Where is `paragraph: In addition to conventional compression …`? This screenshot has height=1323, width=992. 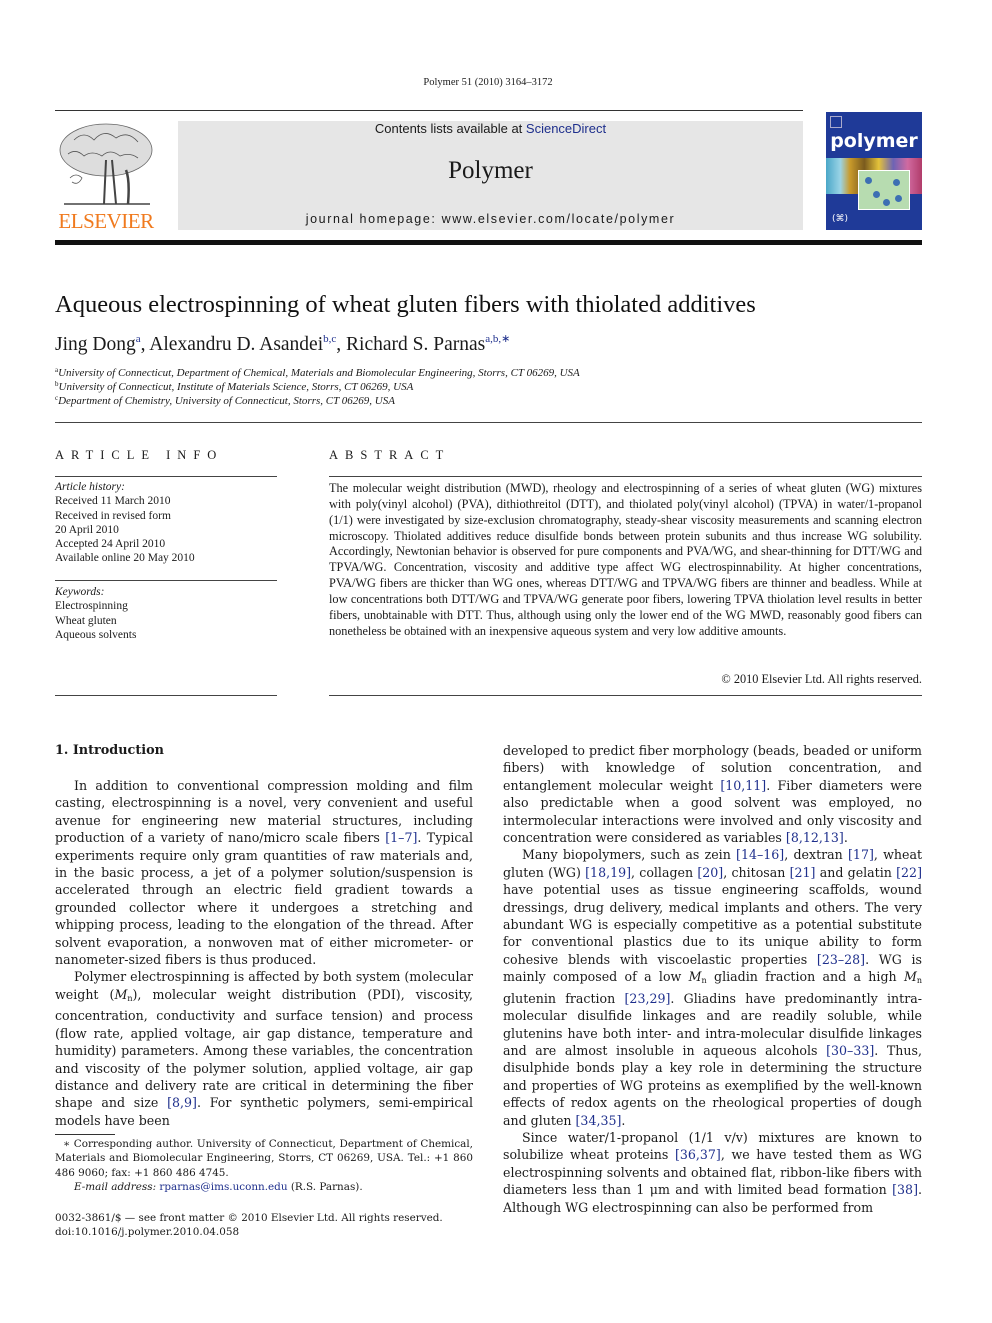
paragraph: In addition to conventional compression … is located at coordinates (264, 873).